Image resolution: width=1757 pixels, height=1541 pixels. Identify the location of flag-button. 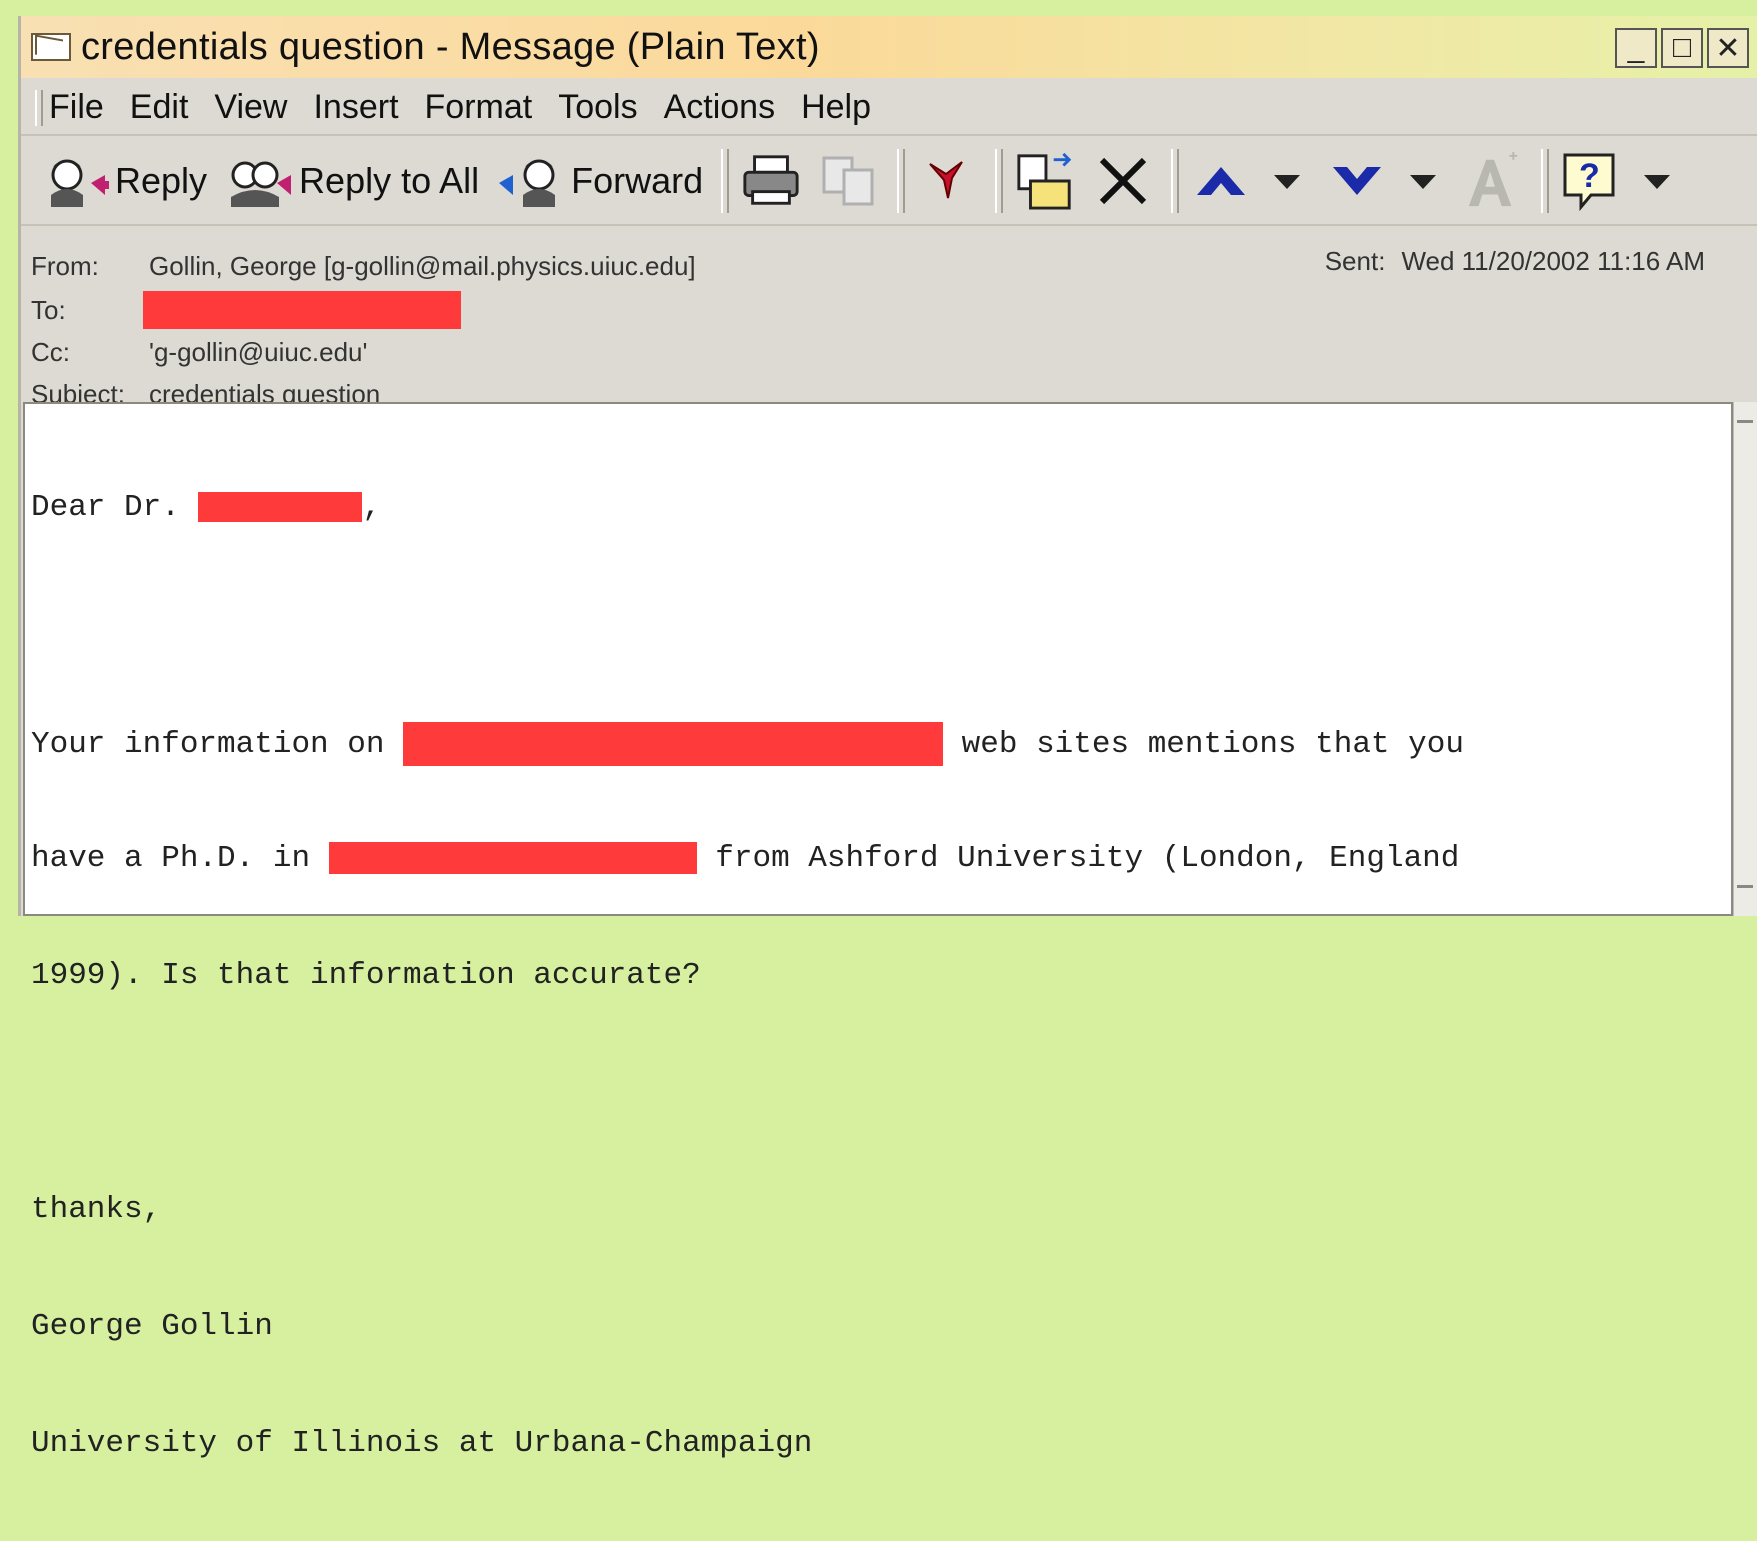
(947, 181).